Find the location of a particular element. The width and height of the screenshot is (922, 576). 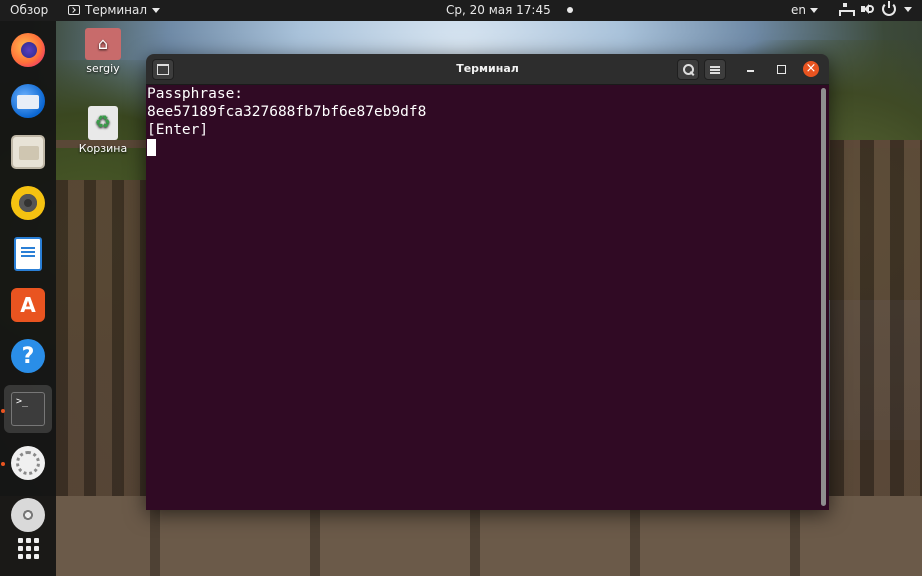

keyboard-layout: en is located at coordinates (804, 10).